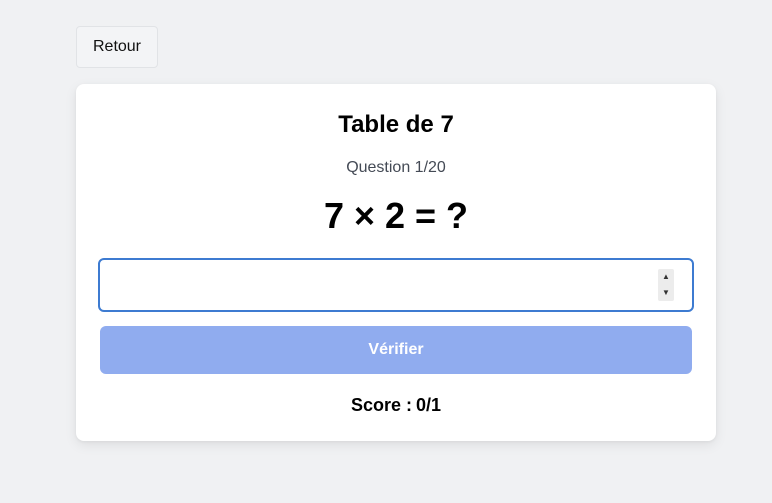 Image resolution: width=772 pixels, height=503 pixels. I want to click on score-display: Score :0/1, so click(396, 405).